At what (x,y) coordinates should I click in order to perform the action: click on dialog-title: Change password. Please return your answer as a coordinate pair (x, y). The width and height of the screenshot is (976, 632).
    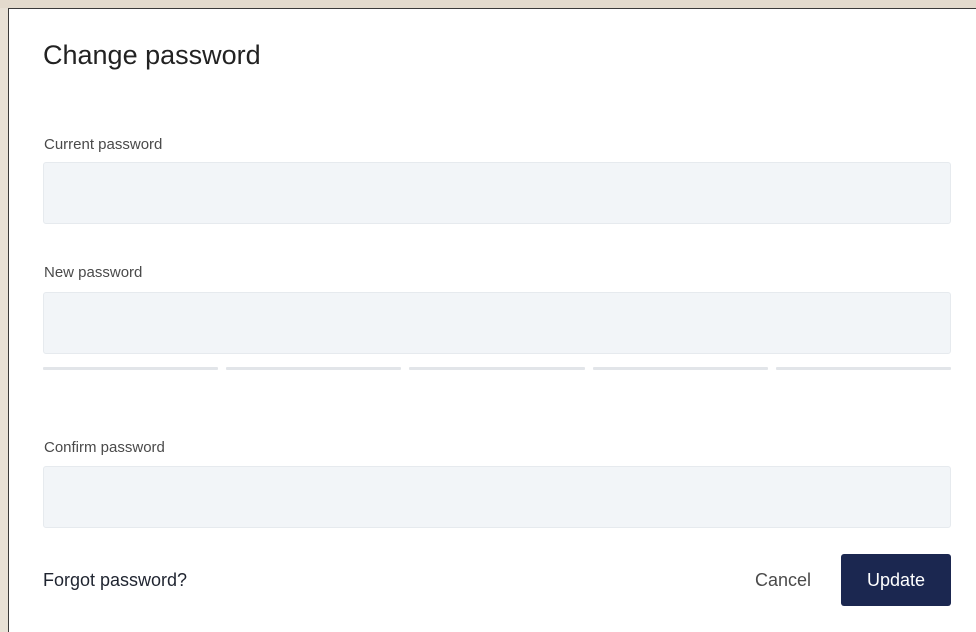
    Looking at the image, I should click on (152, 55).